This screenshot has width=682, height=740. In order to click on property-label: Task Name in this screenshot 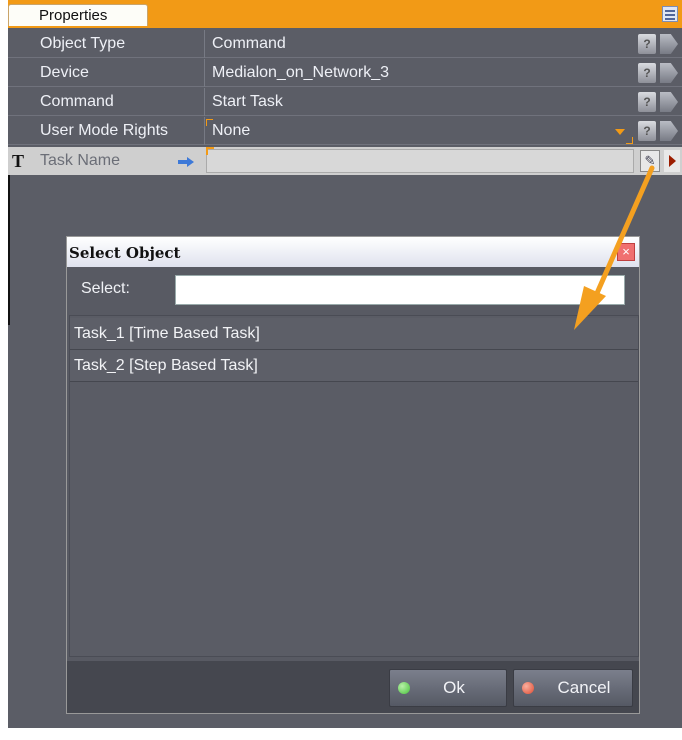, I will do `click(80, 160)`.